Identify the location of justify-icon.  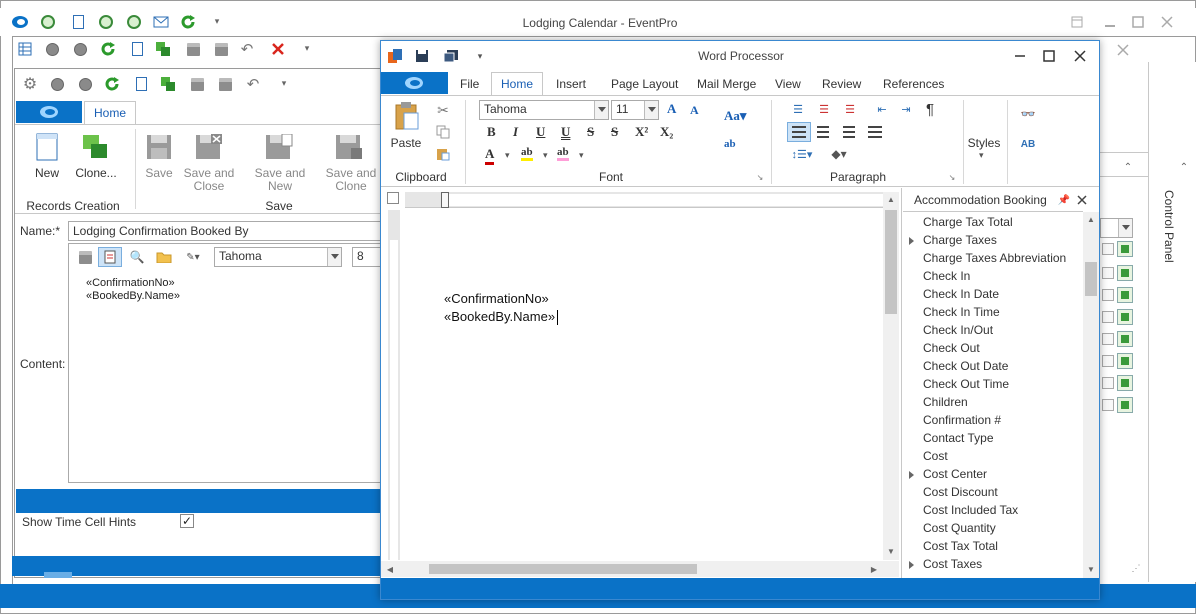
(875, 132).